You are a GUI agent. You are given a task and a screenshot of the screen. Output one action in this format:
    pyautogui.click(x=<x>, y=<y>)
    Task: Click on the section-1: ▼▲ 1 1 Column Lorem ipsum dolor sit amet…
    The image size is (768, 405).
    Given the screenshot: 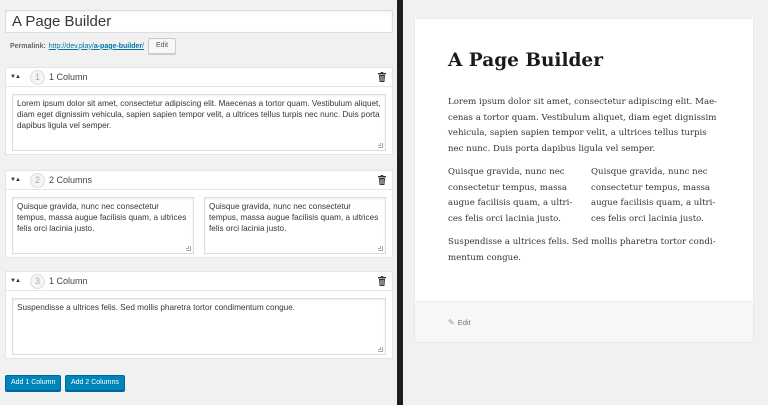 What is the action you would take?
    pyautogui.click(x=199, y=111)
    